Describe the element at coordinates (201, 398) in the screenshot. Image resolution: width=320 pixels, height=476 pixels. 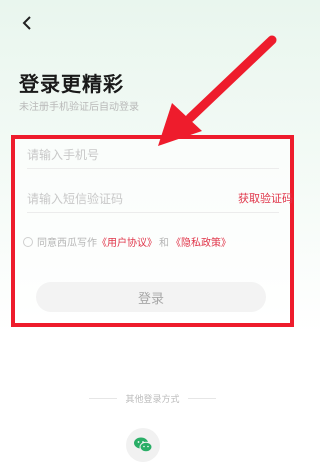
I see `divider-line-right` at that location.